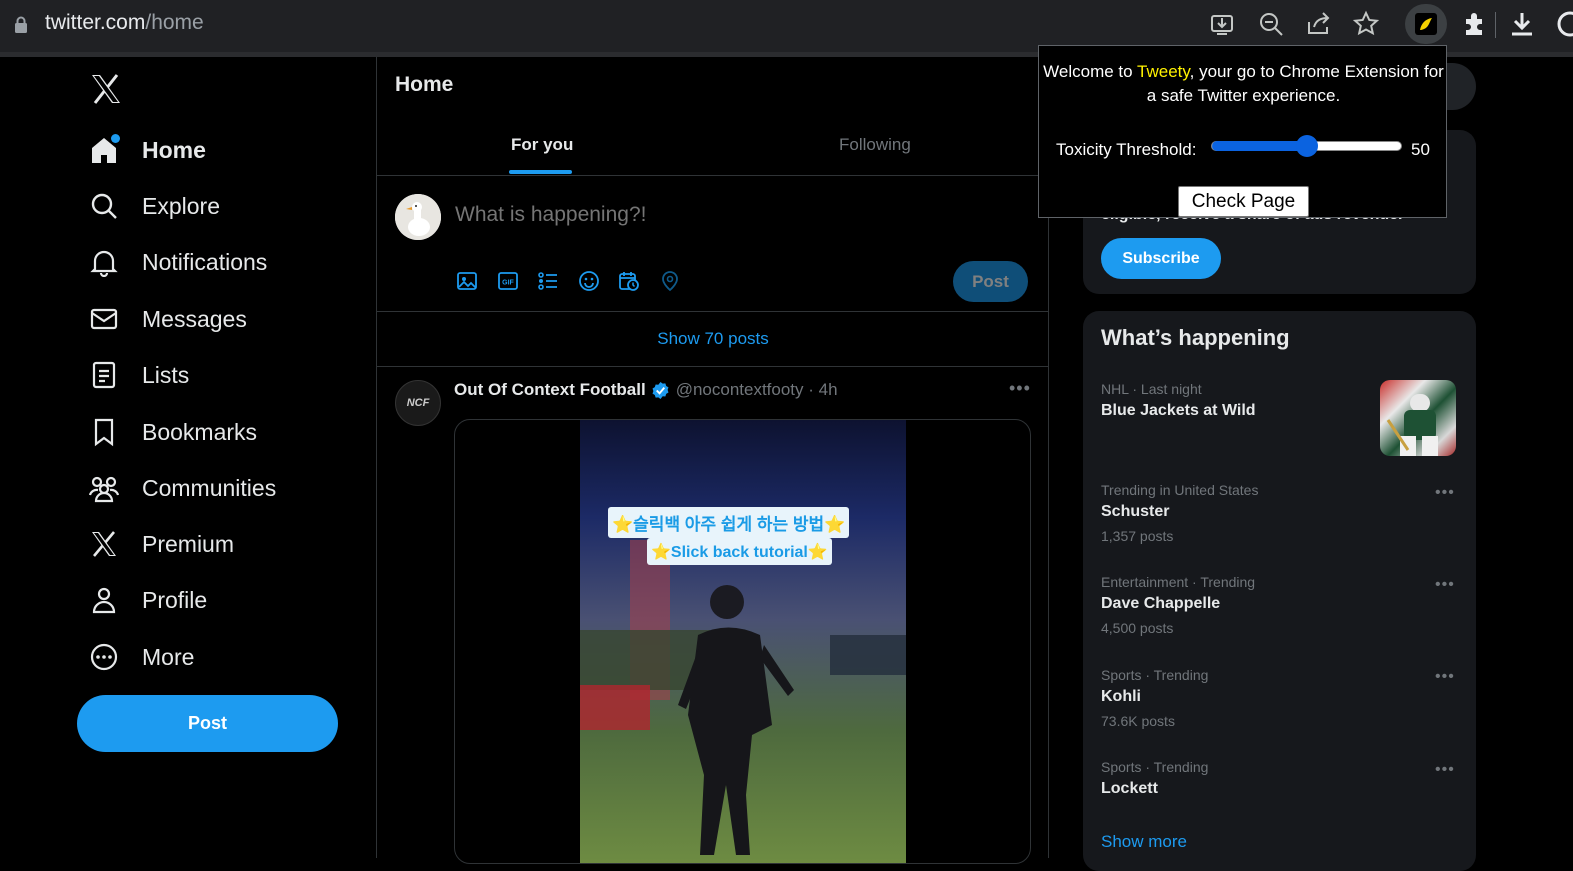  I want to click on chrome-menu-icon, so click(1564, 24).